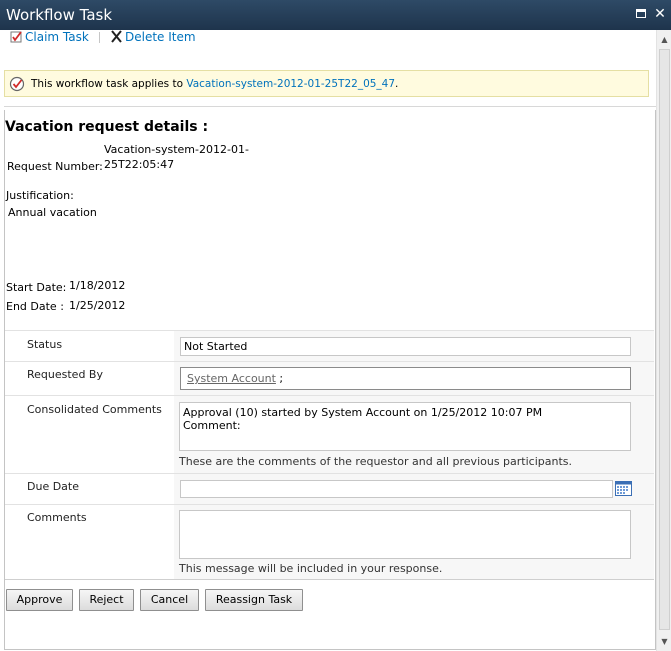 The width and height of the screenshot is (671, 651). I want to click on content-divider, so click(330, 106).